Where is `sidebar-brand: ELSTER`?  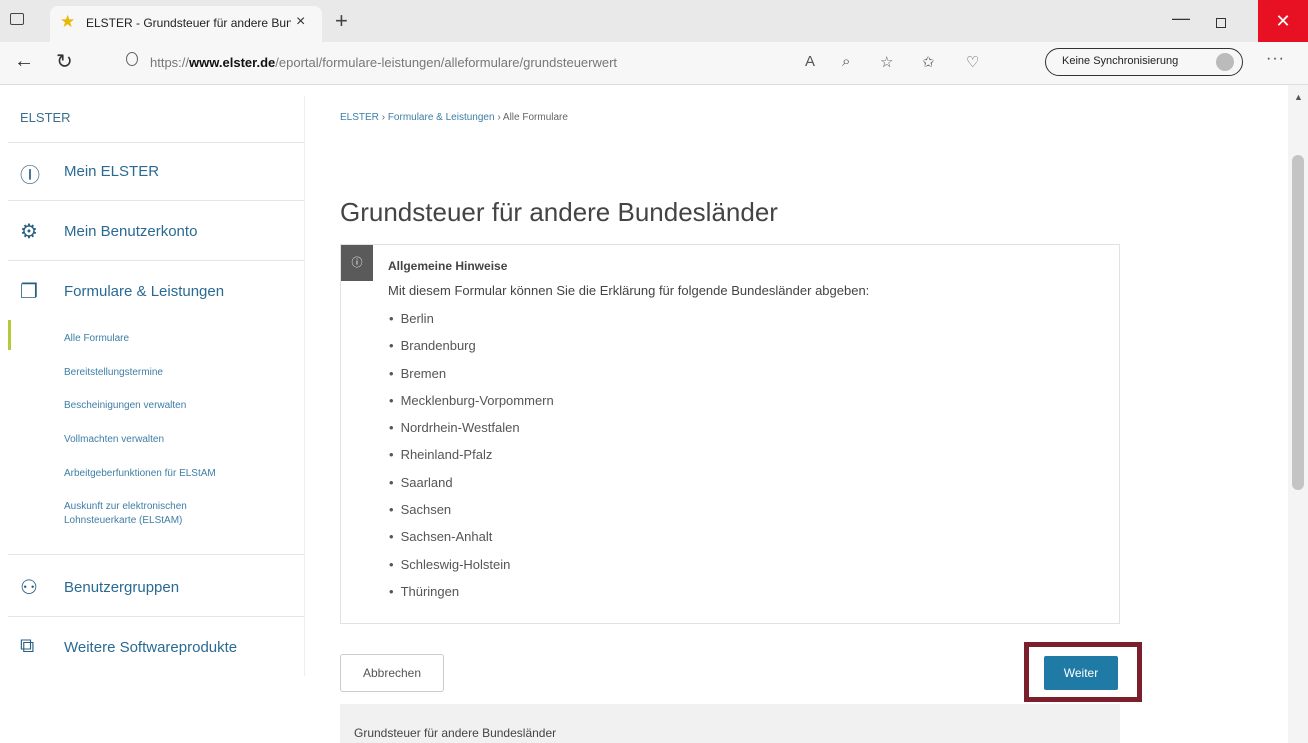 sidebar-brand: ELSTER is located at coordinates (45, 117).